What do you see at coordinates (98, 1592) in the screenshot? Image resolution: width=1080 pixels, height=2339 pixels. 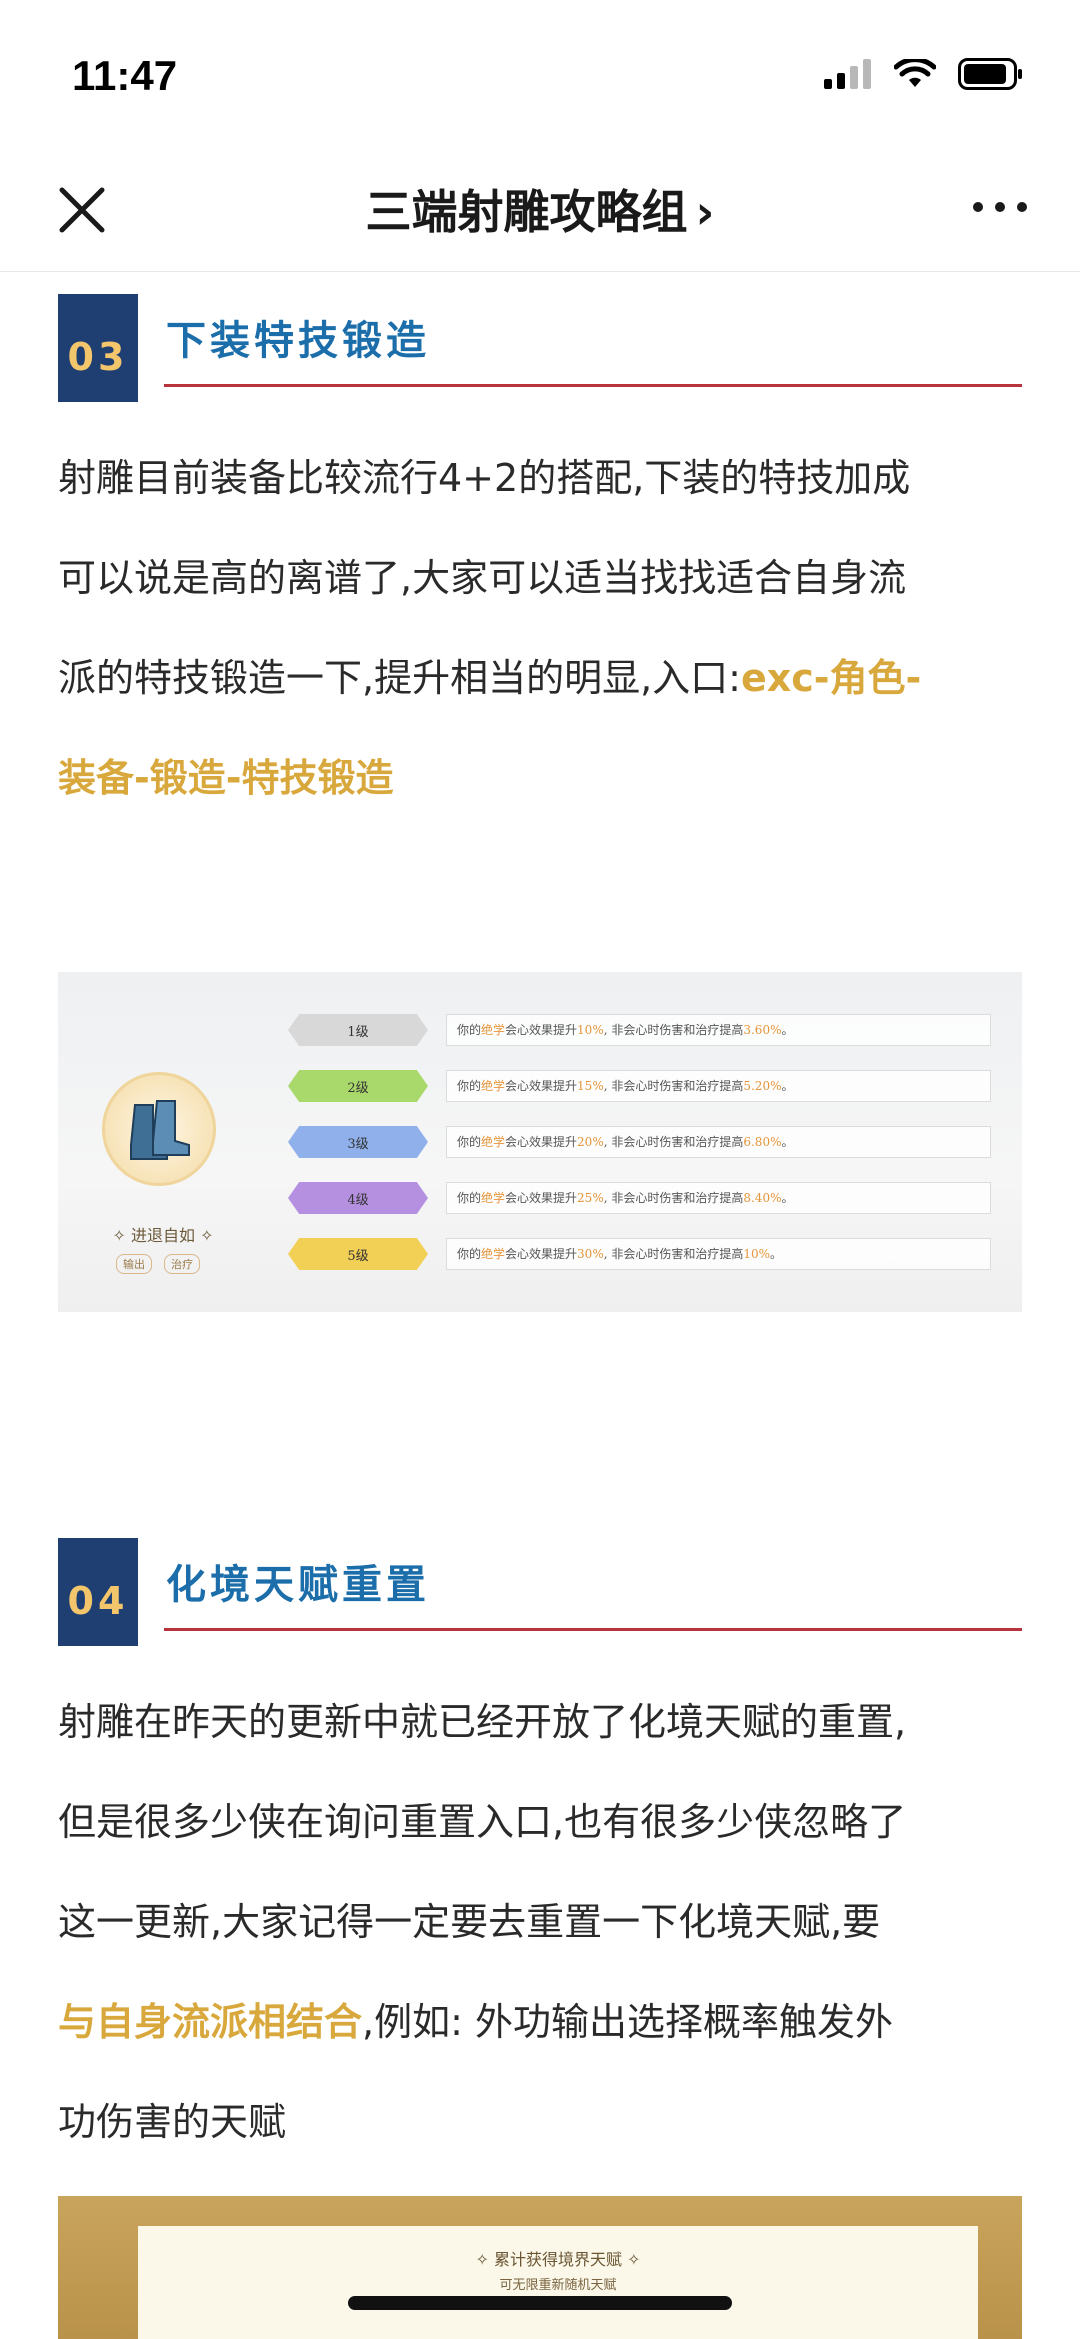 I see `section-number: 04` at bounding box center [98, 1592].